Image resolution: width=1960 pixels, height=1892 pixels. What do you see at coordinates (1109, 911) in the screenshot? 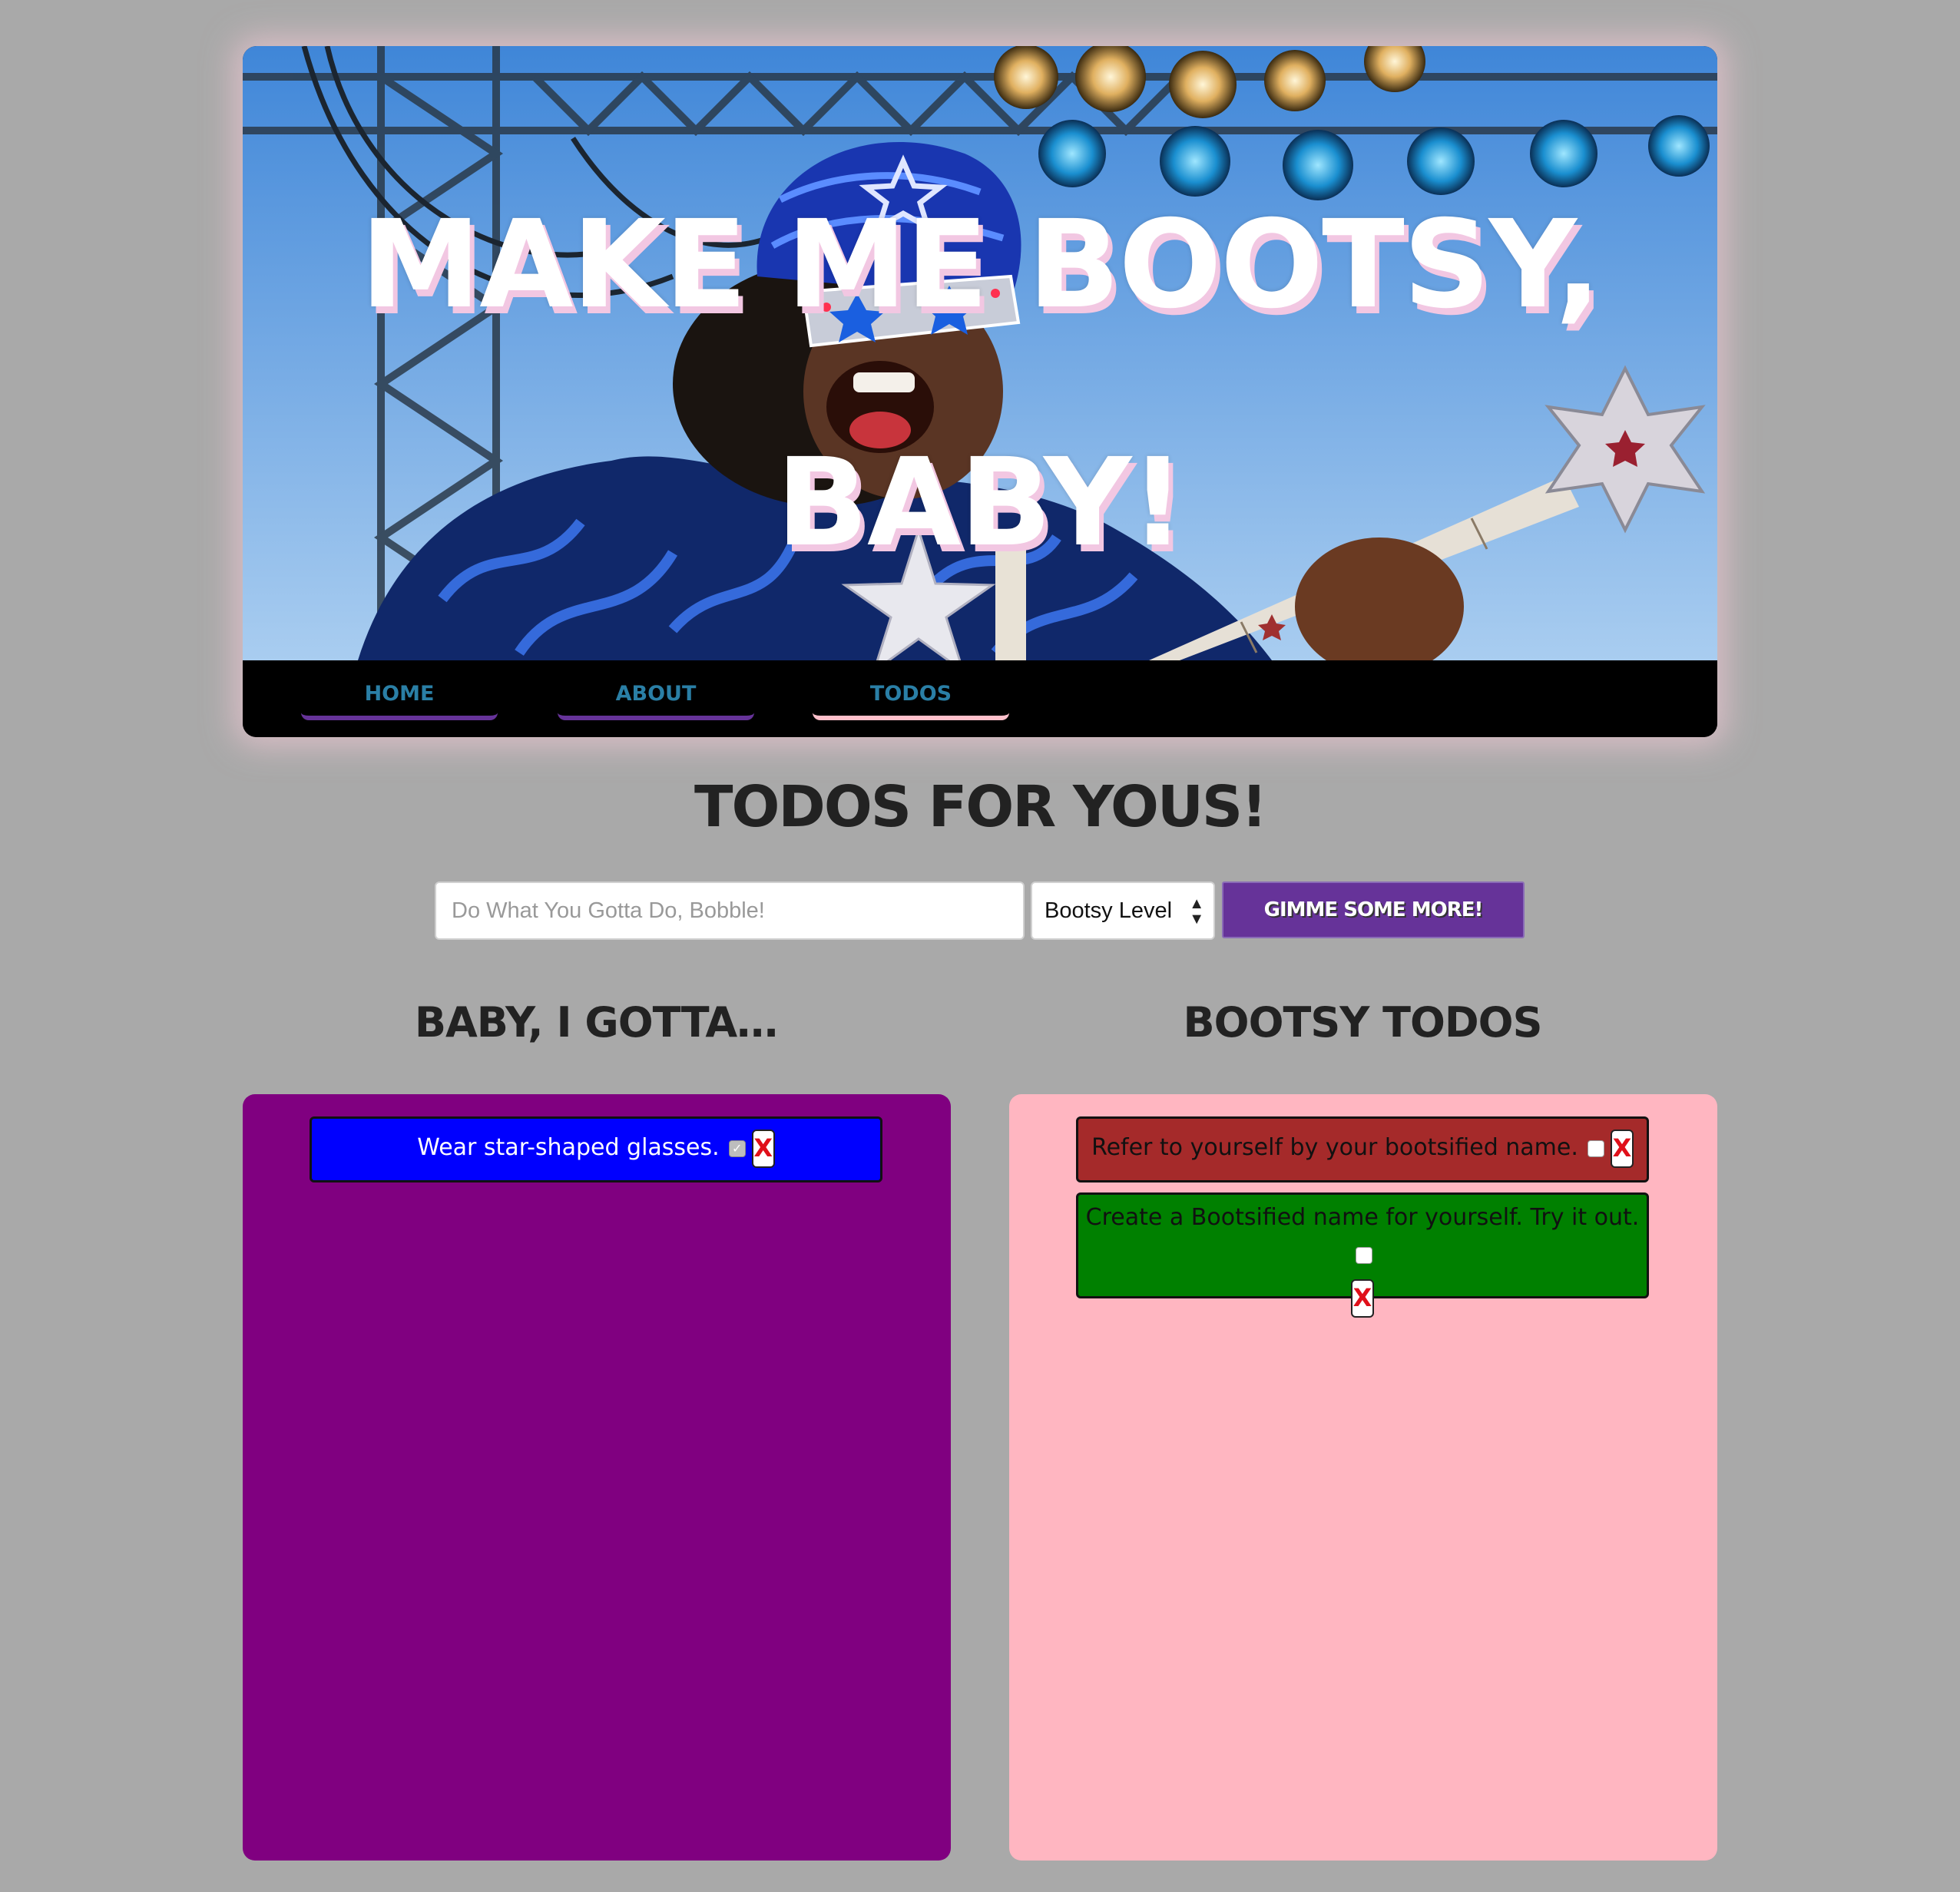
I see `bootsy-level-select-value: Bootsy Level` at bounding box center [1109, 911].